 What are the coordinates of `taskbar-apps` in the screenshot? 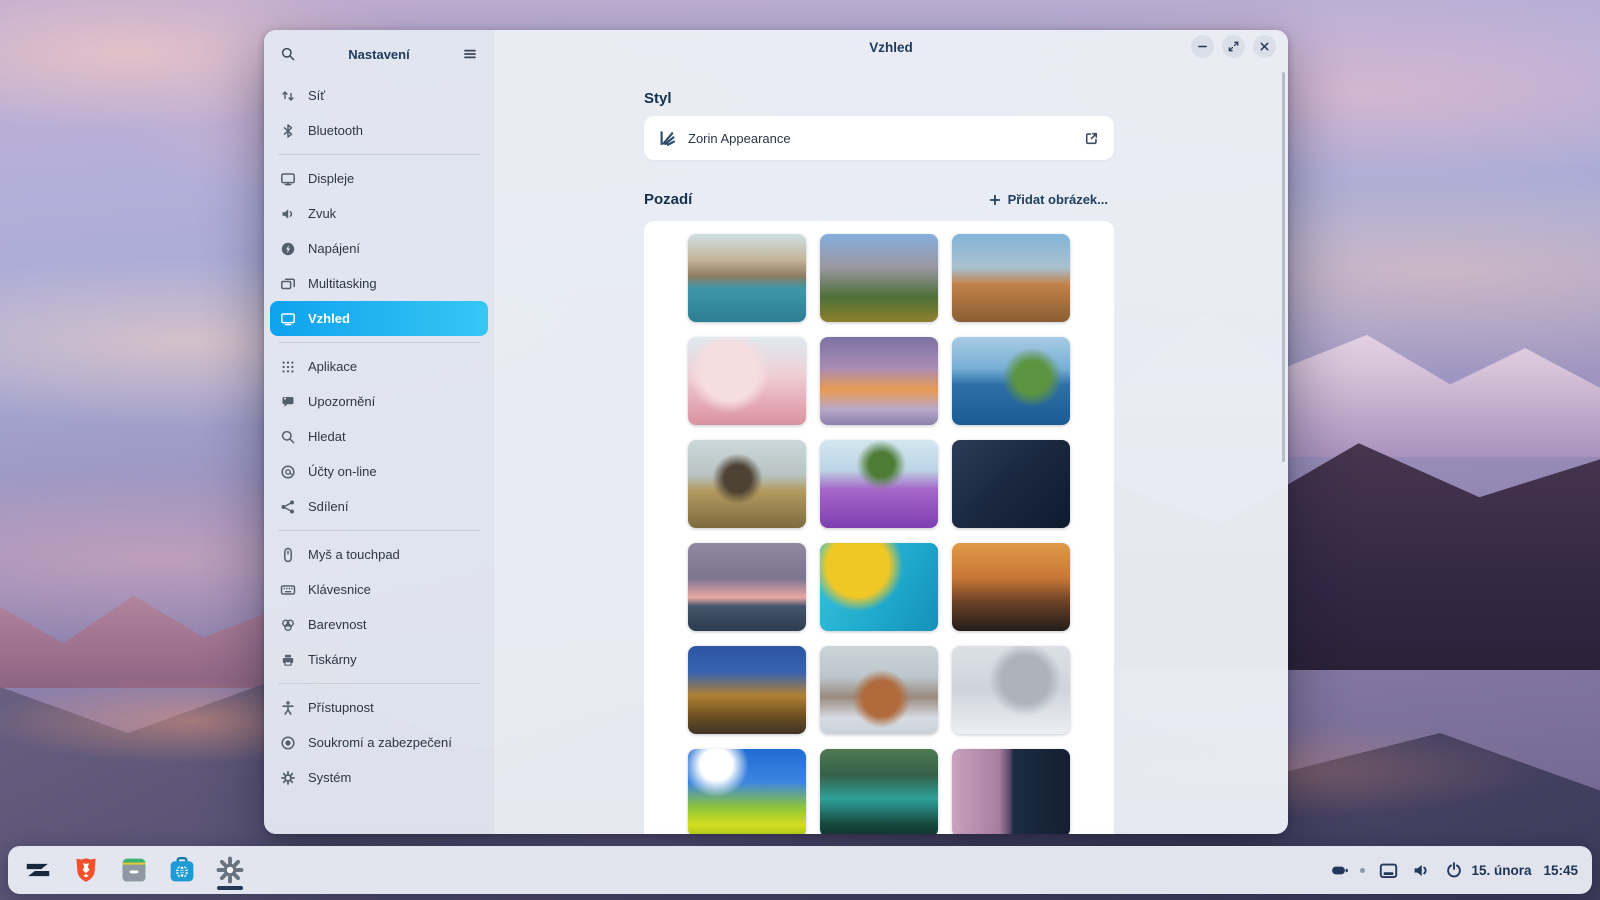 It's located at (134, 870).